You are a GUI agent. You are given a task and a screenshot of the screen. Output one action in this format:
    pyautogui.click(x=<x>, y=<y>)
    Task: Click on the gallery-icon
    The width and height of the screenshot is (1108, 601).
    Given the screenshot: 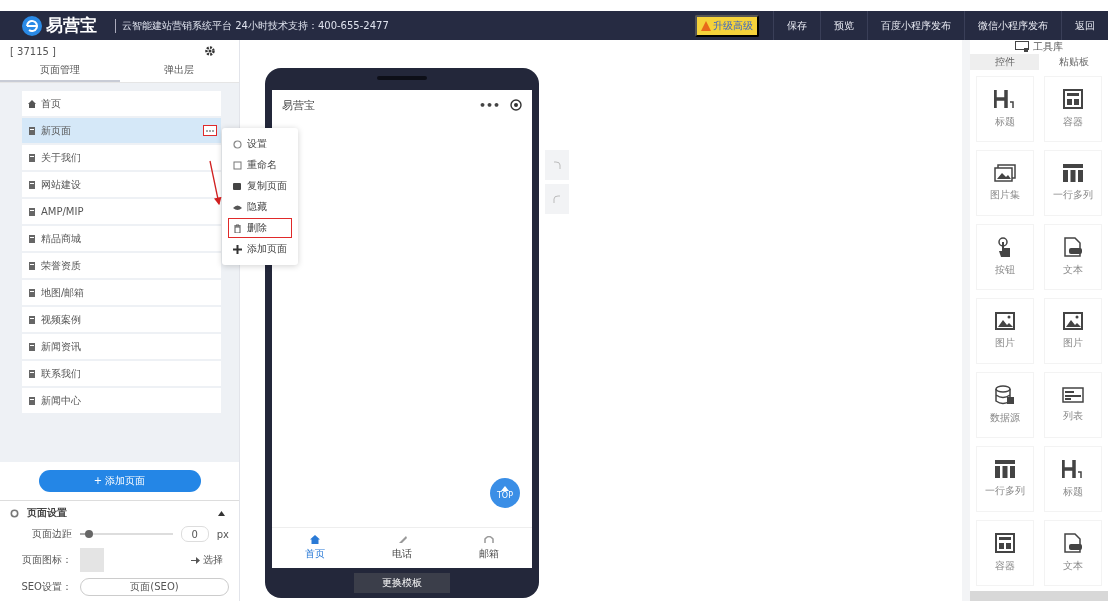 What is the action you would take?
    pyautogui.click(x=1005, y=173)
    